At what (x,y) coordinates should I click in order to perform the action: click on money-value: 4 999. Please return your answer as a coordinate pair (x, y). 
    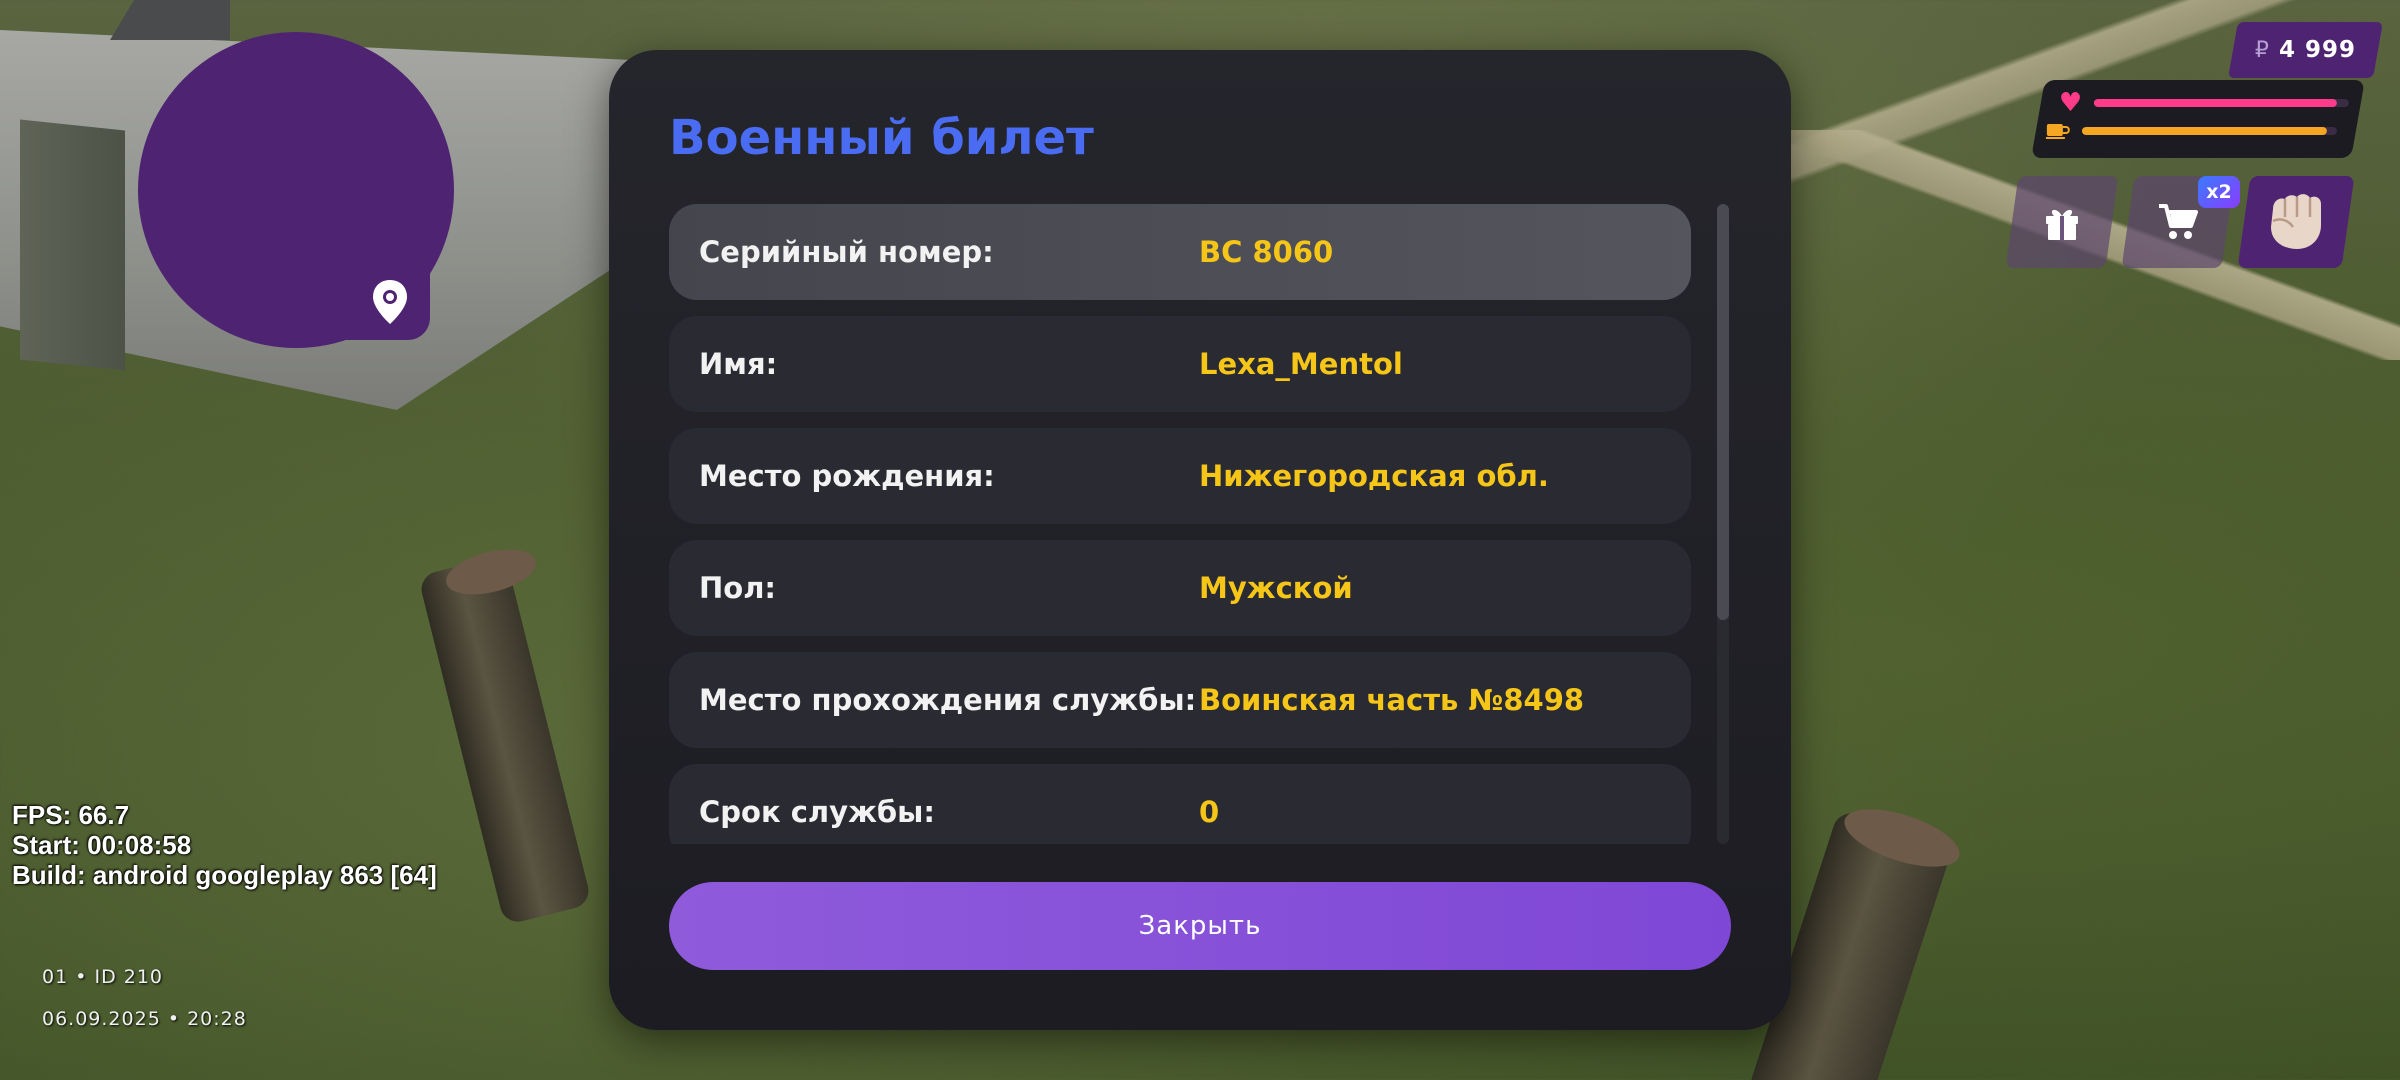
    Looking at the image, I should click on (2317, 50).